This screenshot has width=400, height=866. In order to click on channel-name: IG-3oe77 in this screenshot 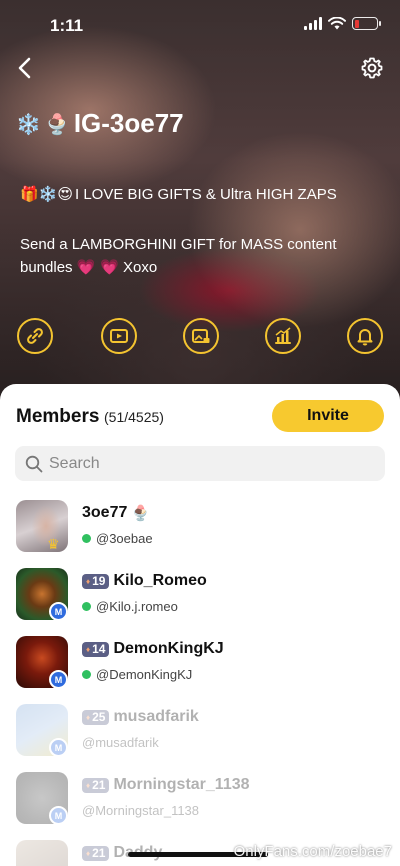, I will do `click(128, 123)`.